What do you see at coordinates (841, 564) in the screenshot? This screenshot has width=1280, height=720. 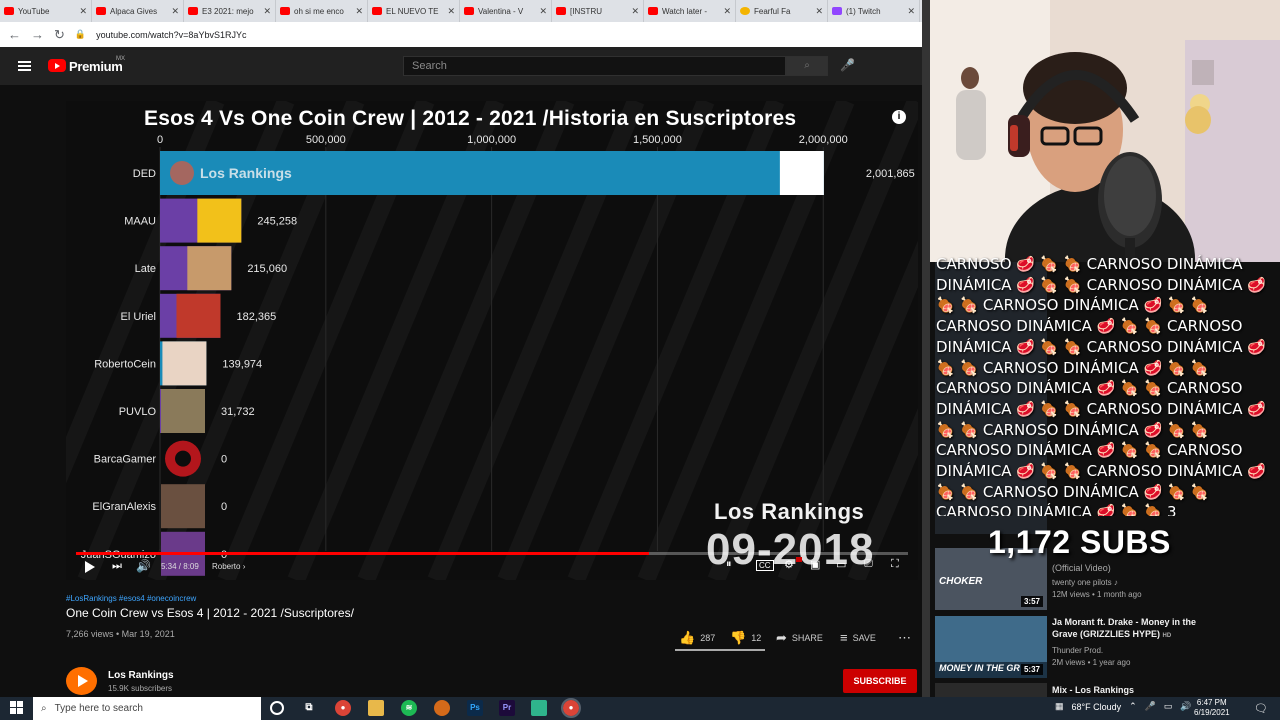 I see `theater-icon: ▭` at bounding box center [841, 564].